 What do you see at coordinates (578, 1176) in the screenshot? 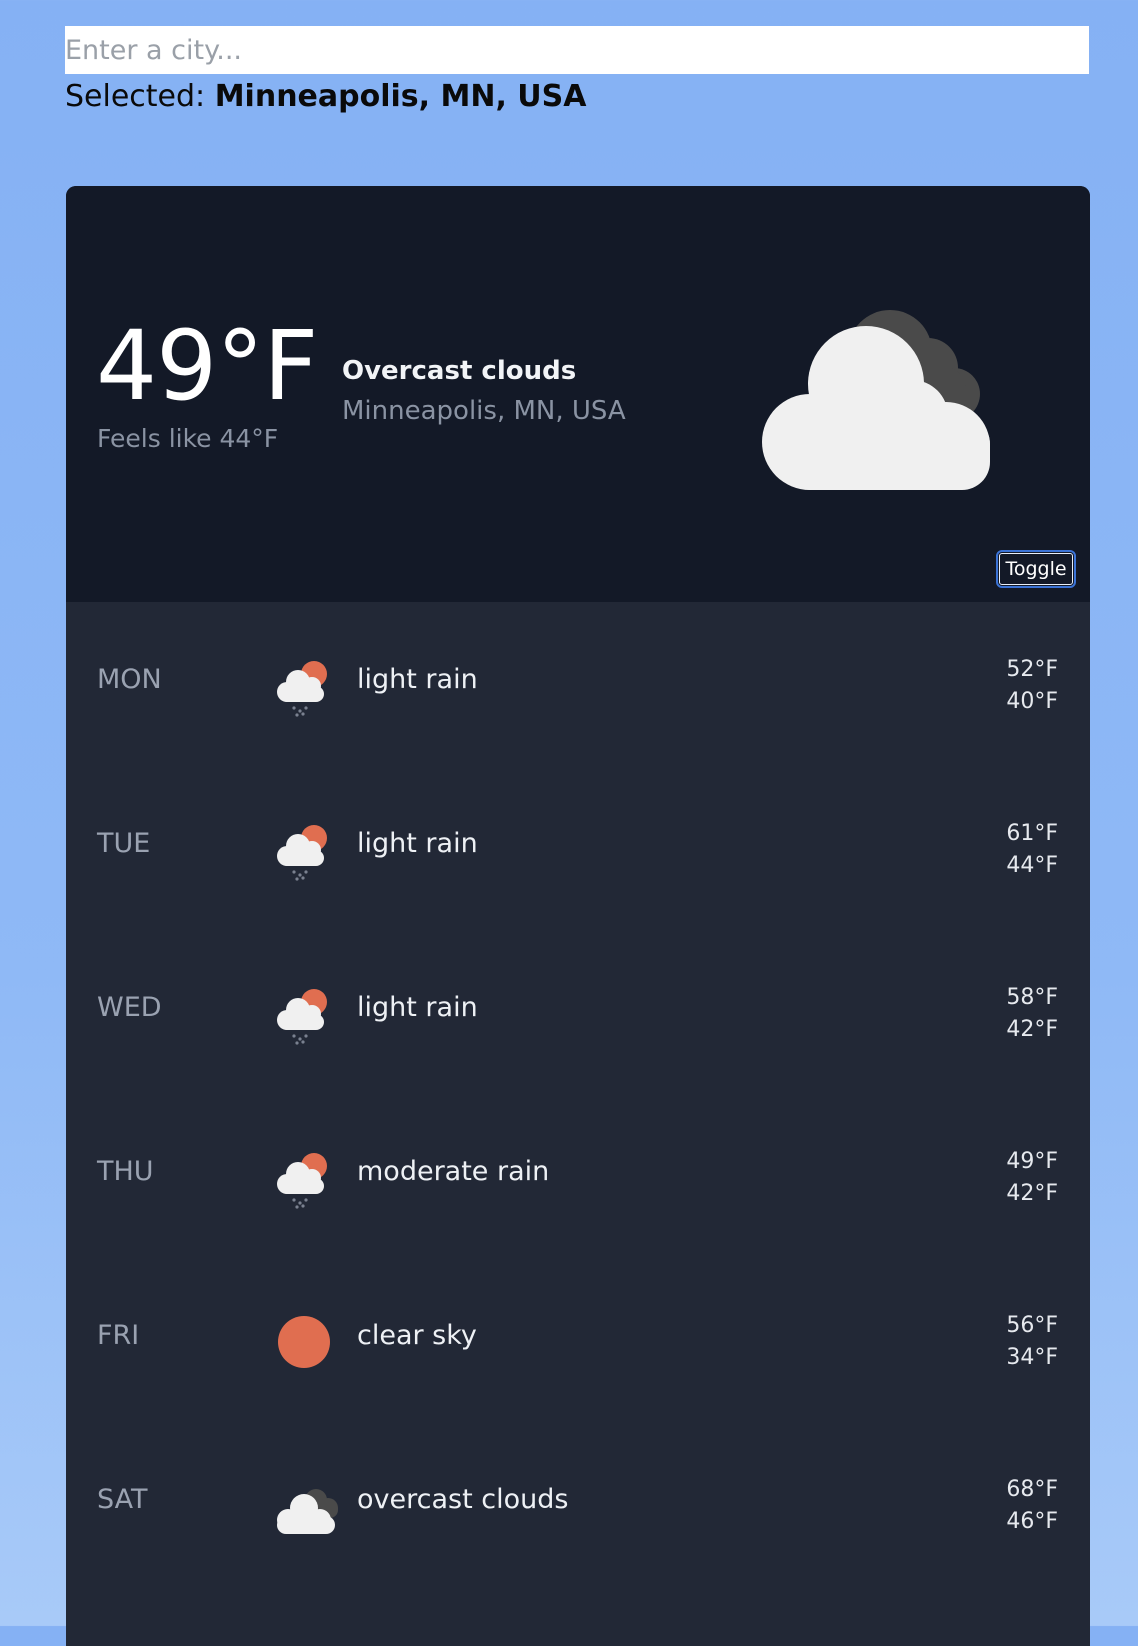
I see `forecast-row: THU moderate rain 49°F 42°F` at bounding box center [578, 1176].